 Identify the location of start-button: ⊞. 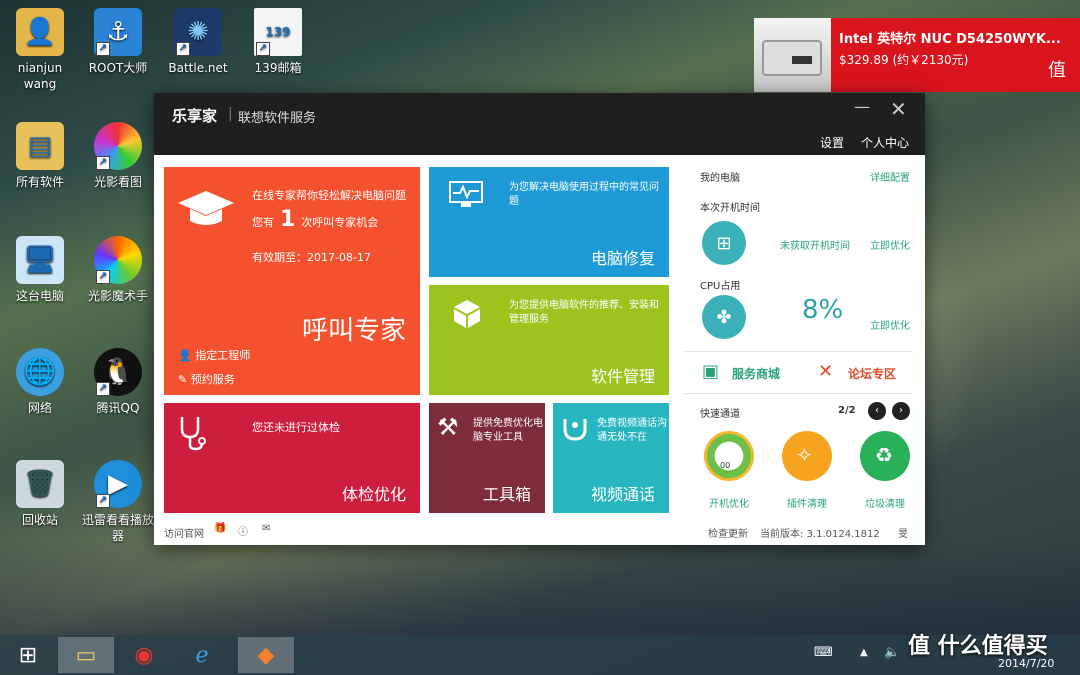
(28, 655).